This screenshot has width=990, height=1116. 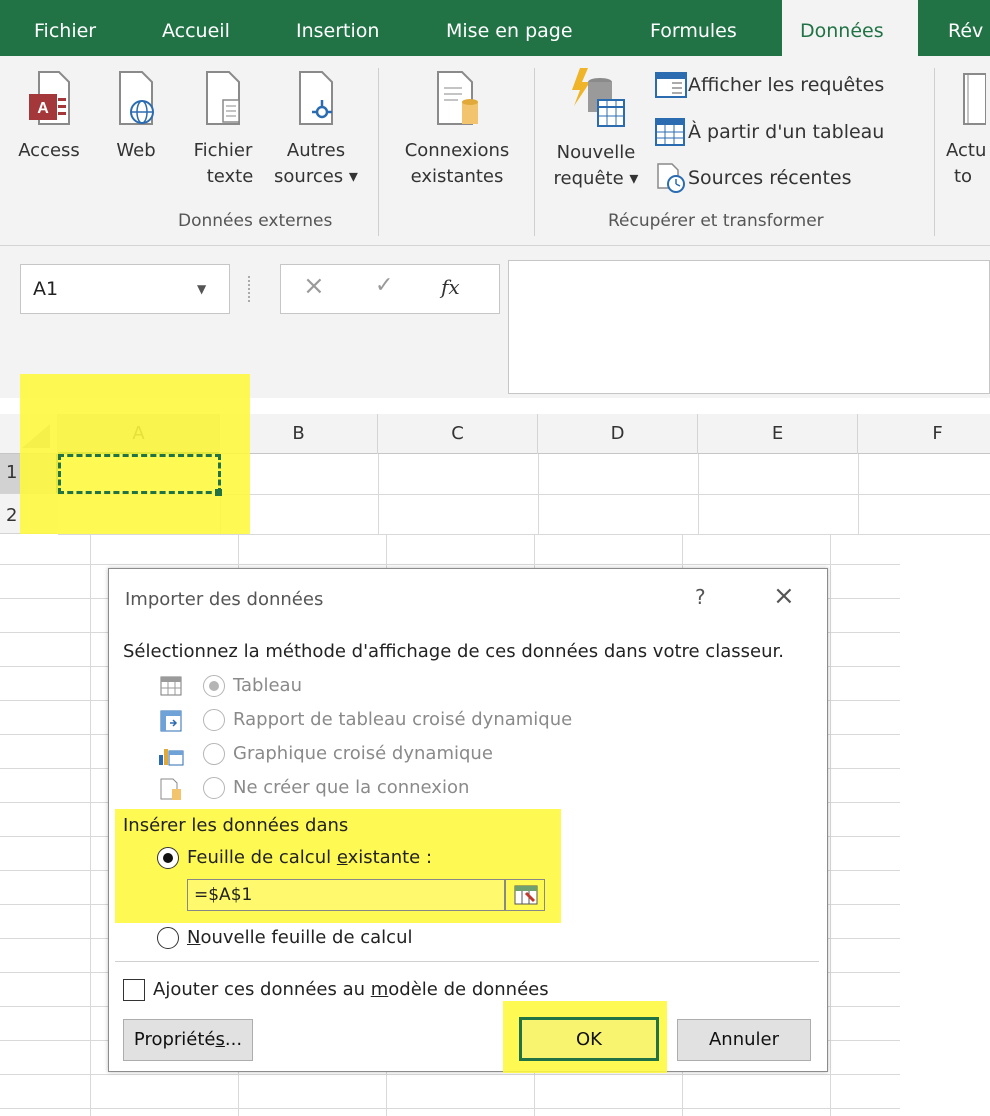 What do you see at coordinates (223, 895) in the screenshot?
I see `range-input-value: =$A$1` at bounding box center [223, 895].